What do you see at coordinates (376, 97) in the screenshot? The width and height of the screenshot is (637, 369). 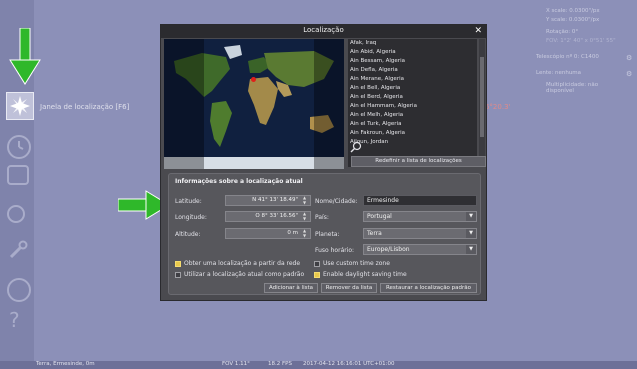 I see `list-item: Ain el Berd, Algeria` at bounding box center [376, 97].